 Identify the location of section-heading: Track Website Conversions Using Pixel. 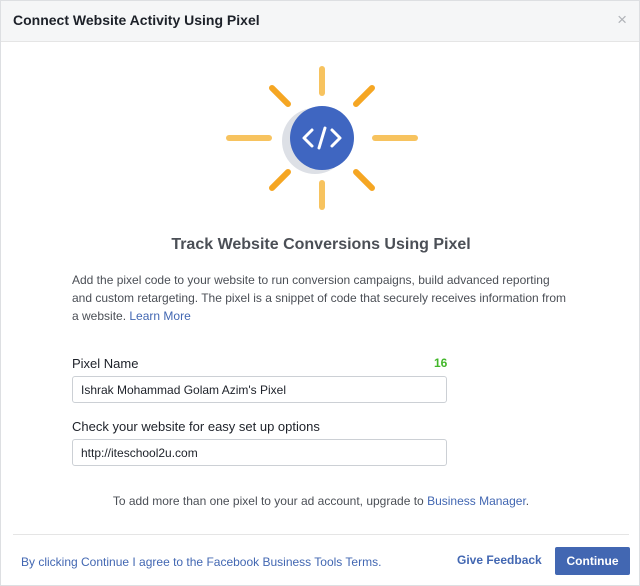
(321, 244).